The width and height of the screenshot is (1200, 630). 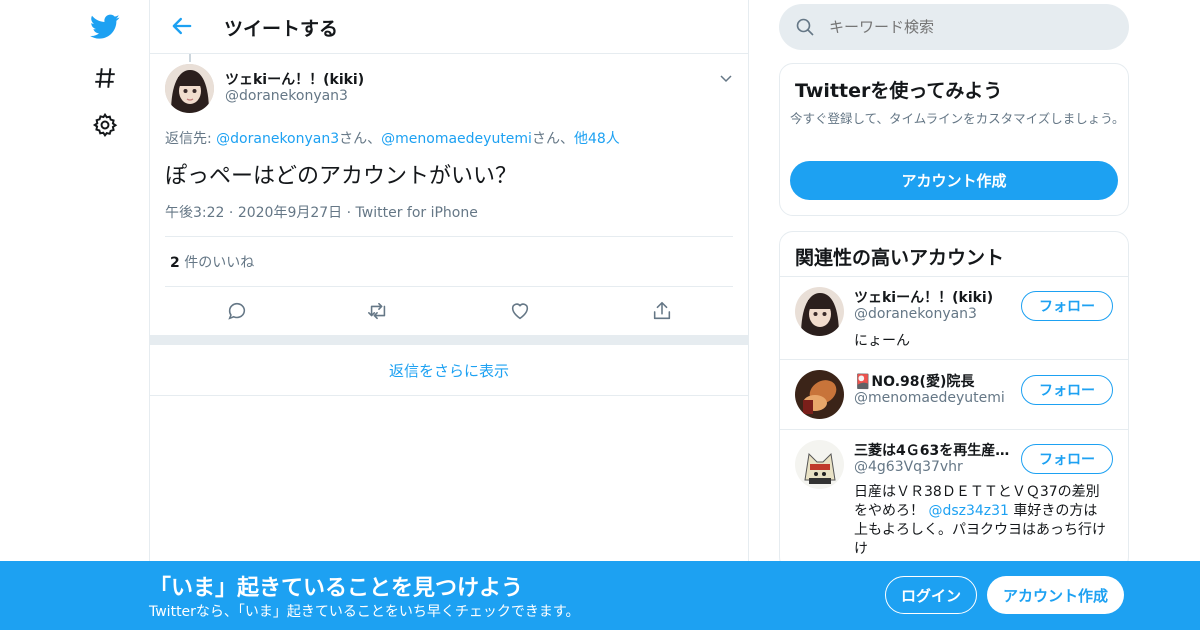 What do you see at coordinates (219, 263) in the screenshot?
I see `likes-label: 件のいいね` at bounding box center [219, 263].